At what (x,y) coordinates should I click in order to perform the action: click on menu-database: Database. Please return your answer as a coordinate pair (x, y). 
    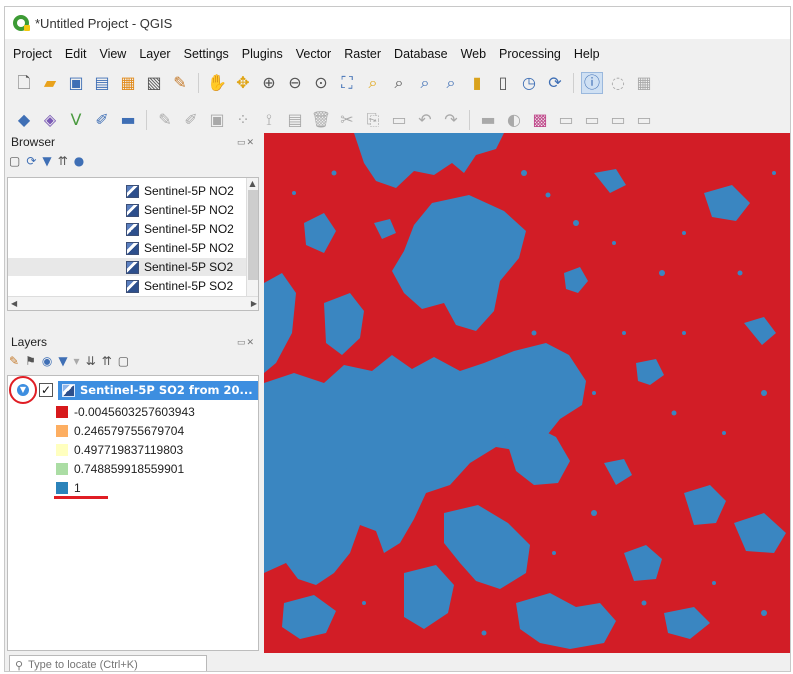
    Looking at the image, I should click on (421, 54).